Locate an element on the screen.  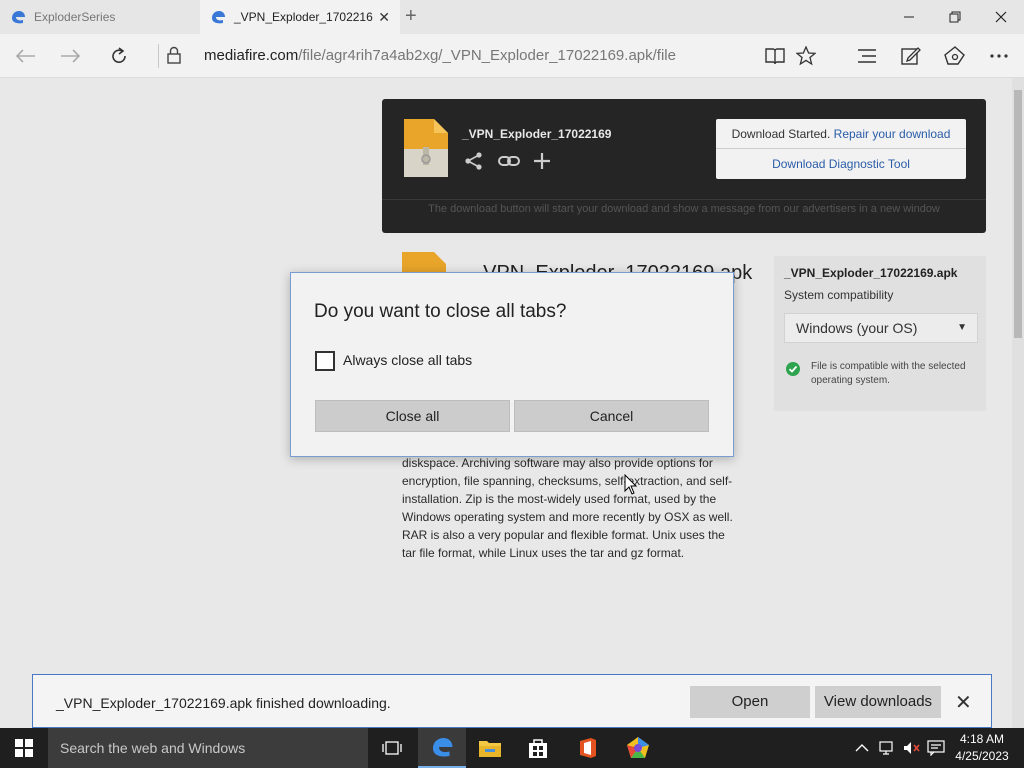
lock-icon is located at coordinates (174, 55).